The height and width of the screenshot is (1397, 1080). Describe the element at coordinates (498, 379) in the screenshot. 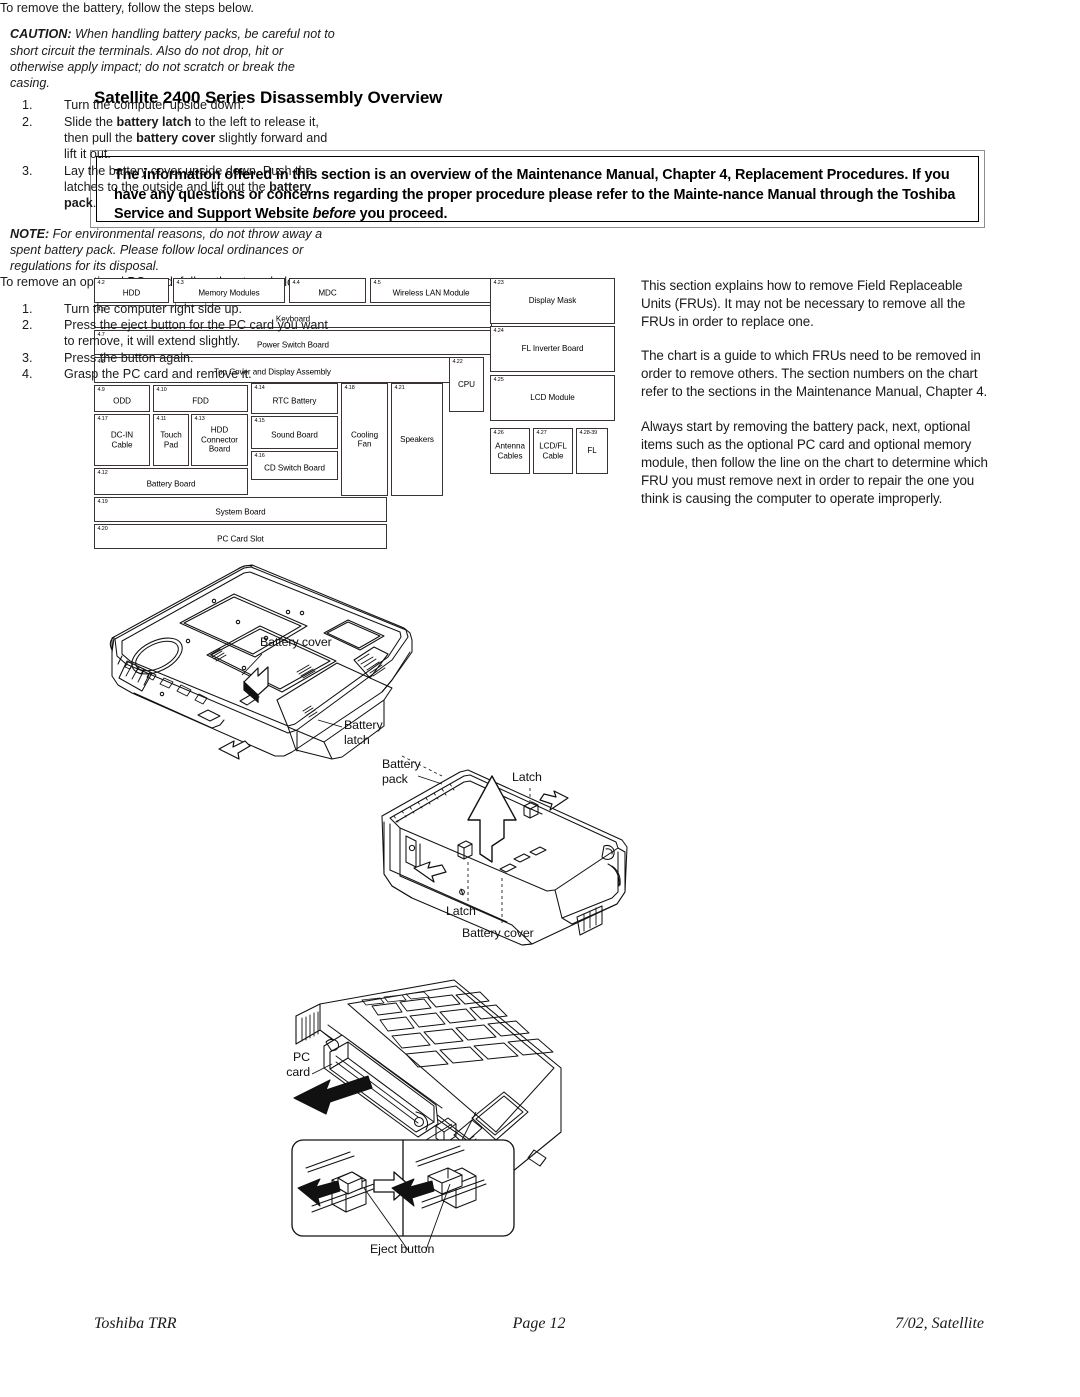

I see `flowchart-box-section-number: 4.25` at that location.